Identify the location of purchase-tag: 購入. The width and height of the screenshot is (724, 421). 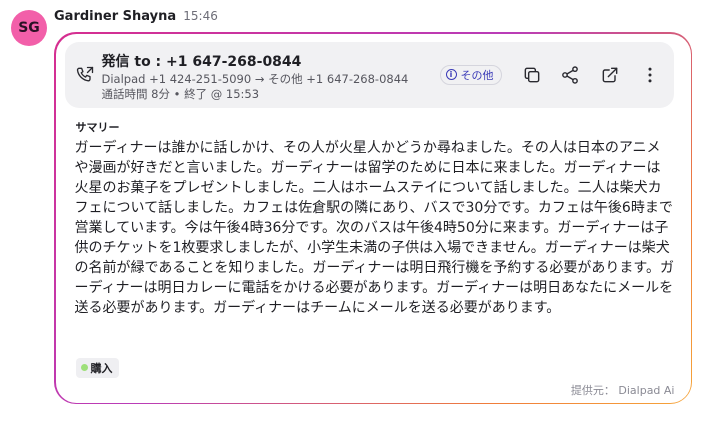
(97, 367).